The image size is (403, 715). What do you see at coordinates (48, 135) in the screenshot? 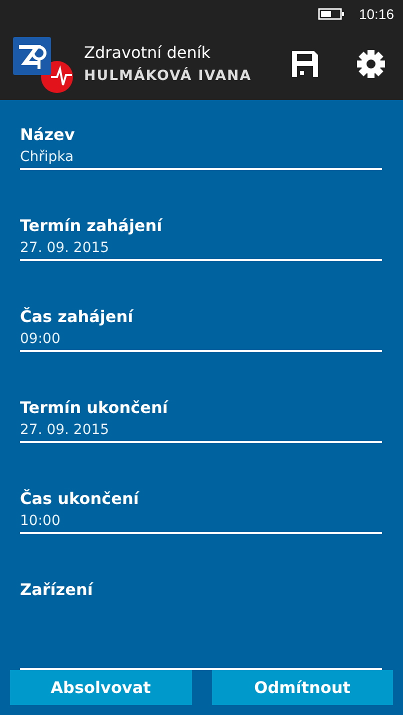
I see `field-label: Název` at bounding box center [48, 135].